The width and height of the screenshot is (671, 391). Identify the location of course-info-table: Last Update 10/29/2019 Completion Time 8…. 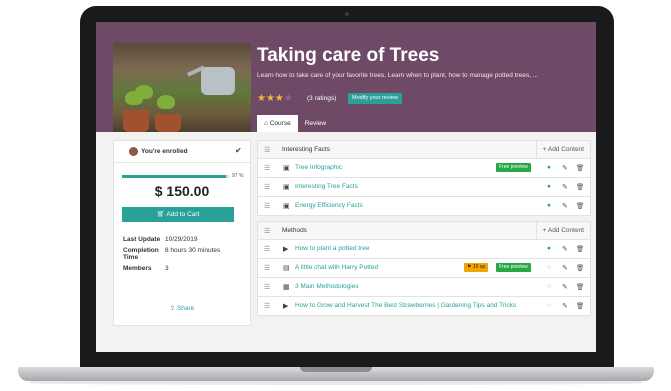
(183, 256).